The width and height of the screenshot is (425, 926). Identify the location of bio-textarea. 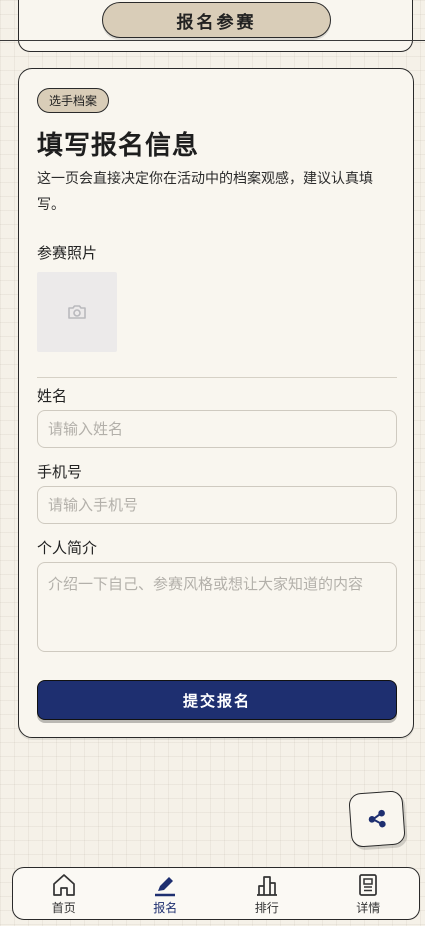
(217, 607).